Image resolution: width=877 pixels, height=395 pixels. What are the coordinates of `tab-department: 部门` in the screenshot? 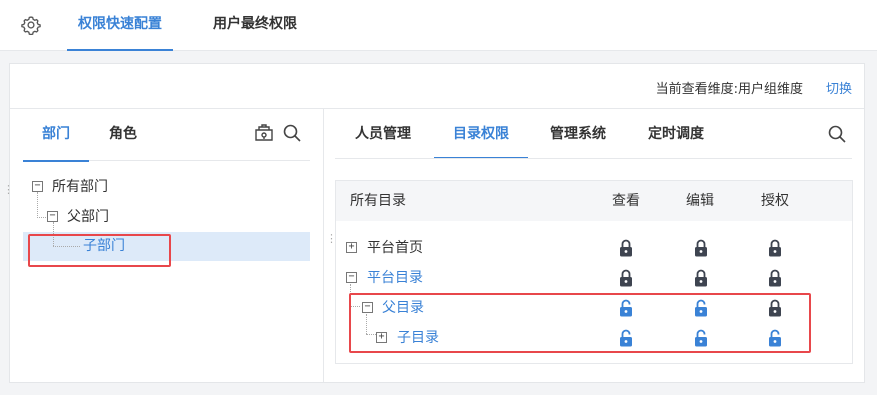 It's located at (56, 135).